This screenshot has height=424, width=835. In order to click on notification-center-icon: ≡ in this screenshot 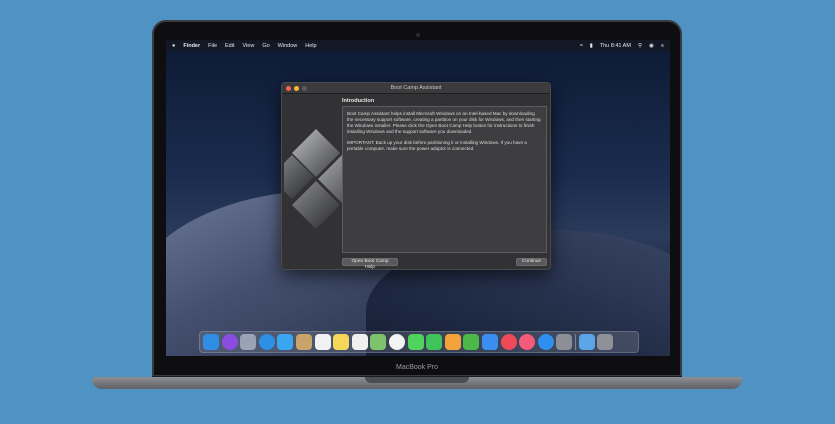, I will do `click(662, 46)`.